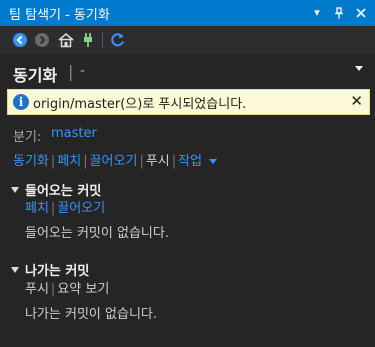  What do you see at coordinates (356, 101) in the screenshot?
I see `close-notification-icon: ✕` at bounding box center [356, 101].